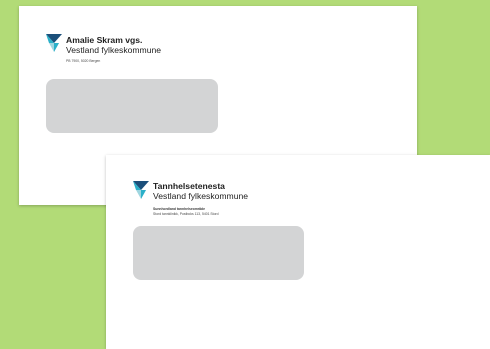  Describe the element at coordinates (179, 209) in the screenshot. I see `sender-address-line-1: Sunnhordland tannhelseområde` at that location.